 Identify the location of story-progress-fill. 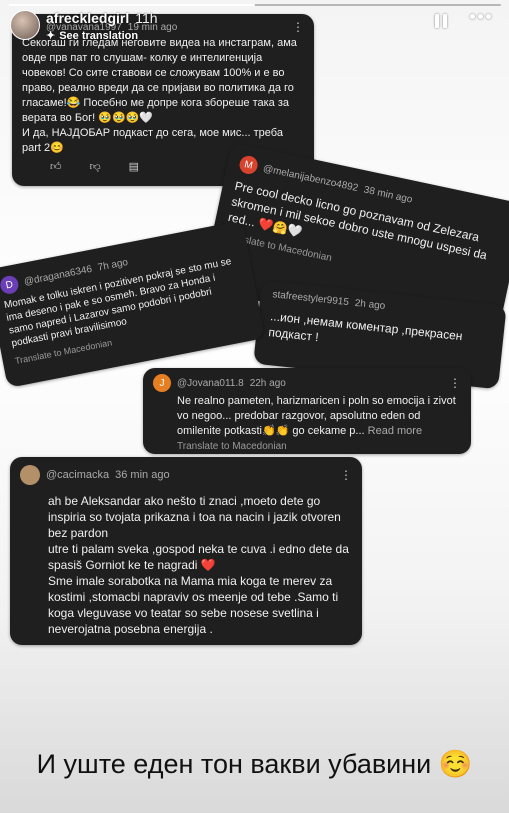
(131, 5).